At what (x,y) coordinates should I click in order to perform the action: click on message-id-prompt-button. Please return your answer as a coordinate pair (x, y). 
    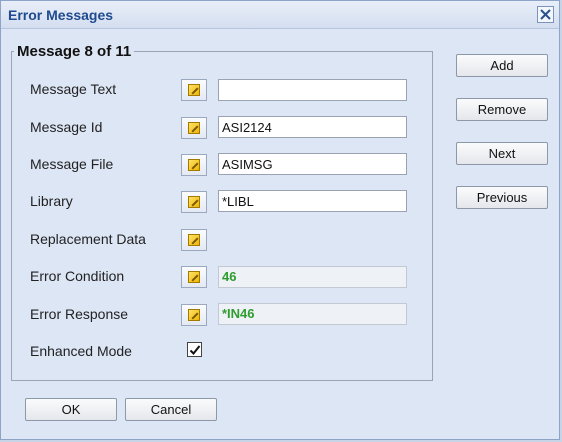
    Looking at the image, I should click on (194, 128).